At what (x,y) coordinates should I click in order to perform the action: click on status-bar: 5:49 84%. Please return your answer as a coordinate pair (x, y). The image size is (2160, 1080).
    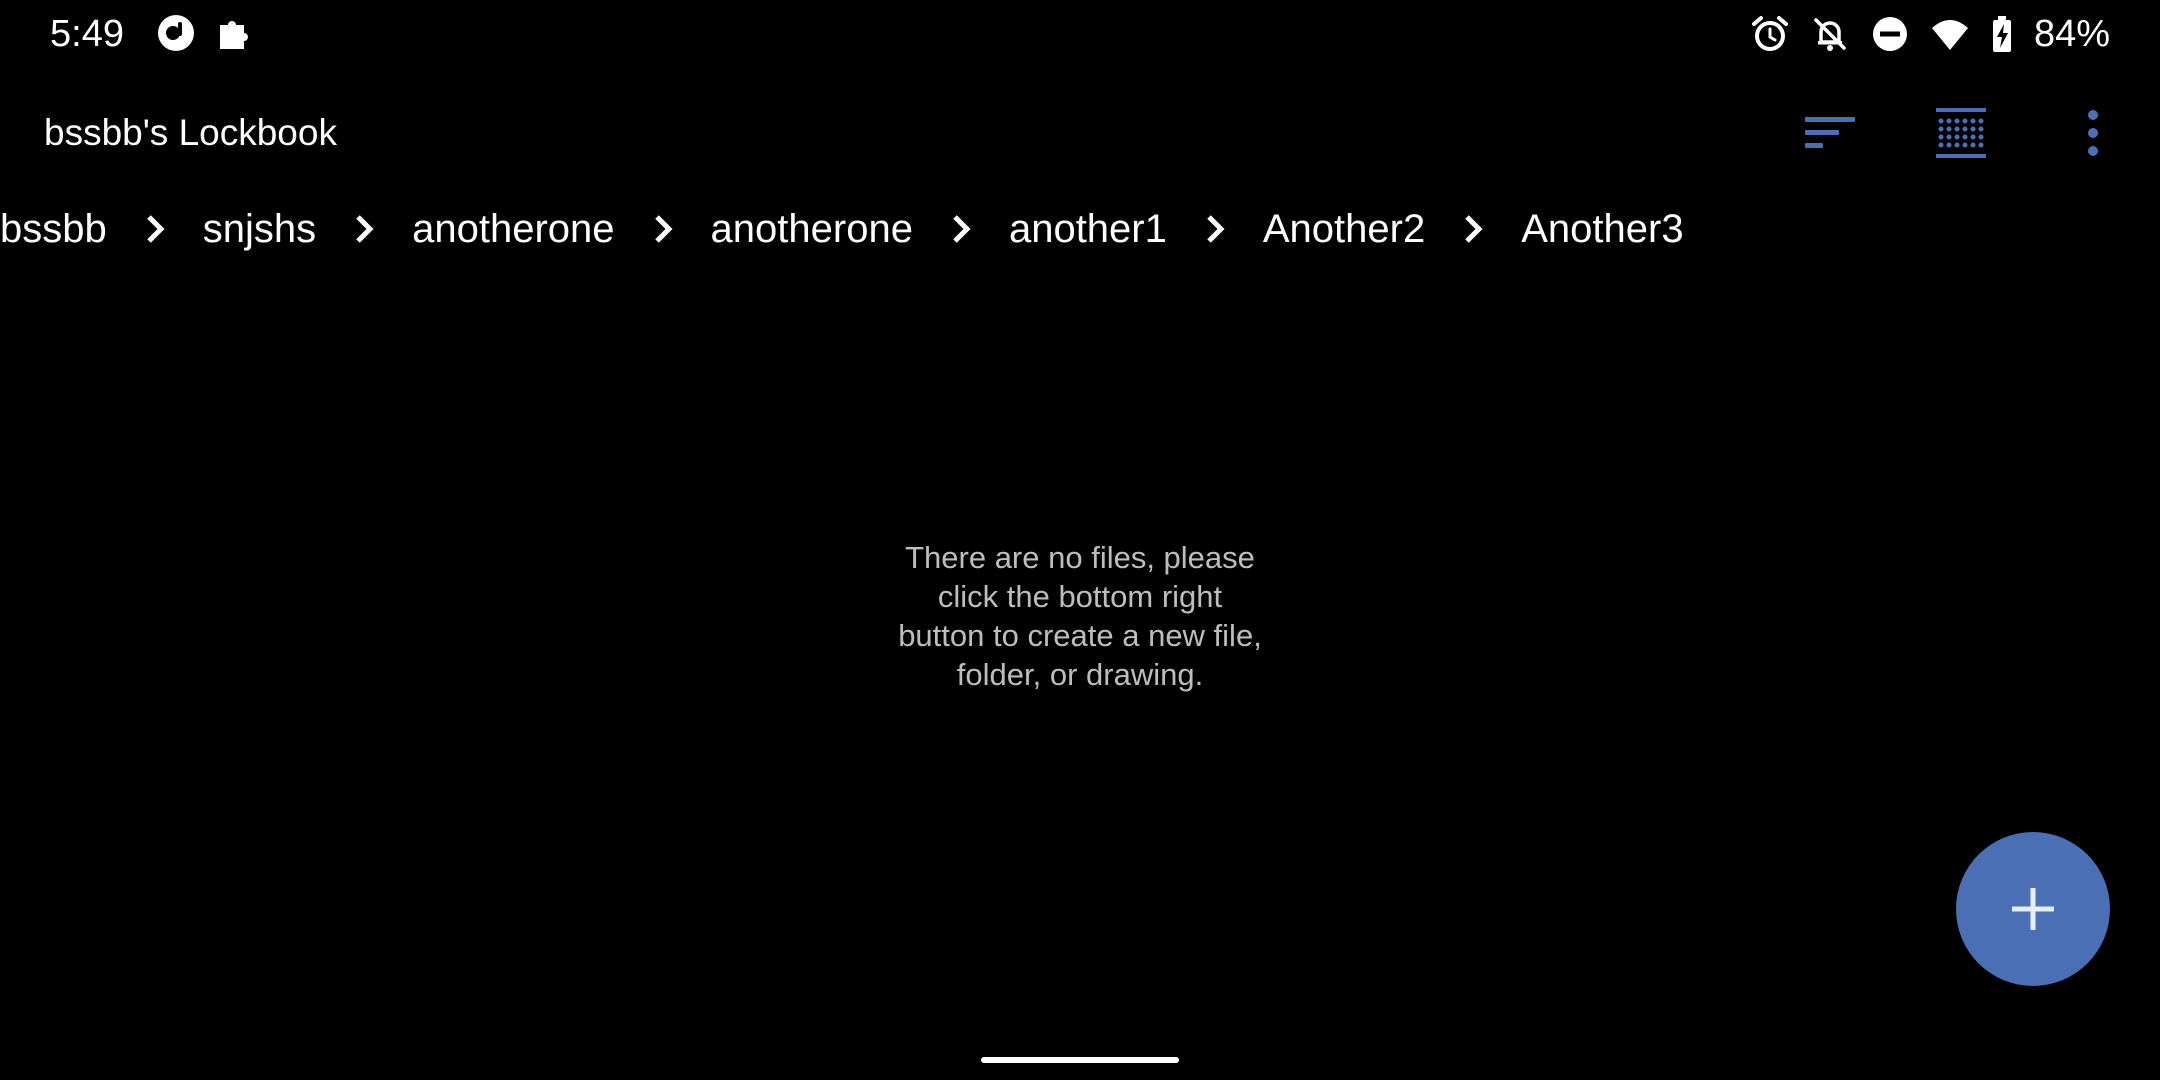
    Looking at the image, I should click on (1080, 34).